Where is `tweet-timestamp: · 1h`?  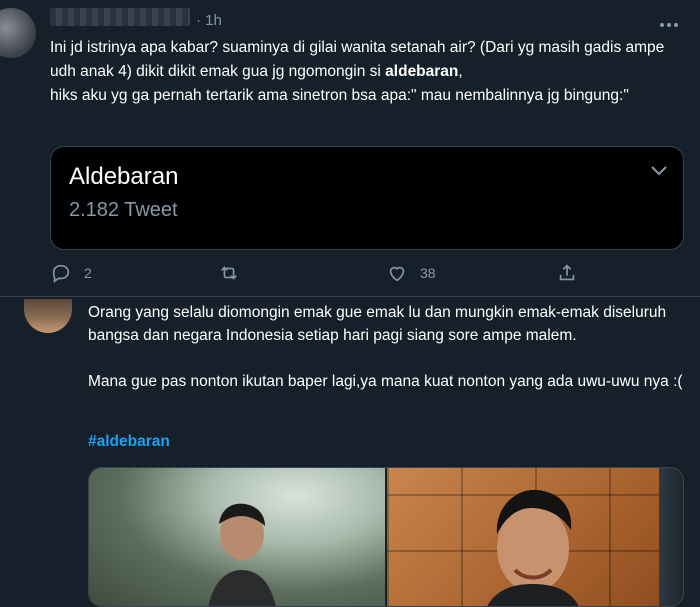
tweet-timestamp: · 1h is located at coordinates (209, 20).